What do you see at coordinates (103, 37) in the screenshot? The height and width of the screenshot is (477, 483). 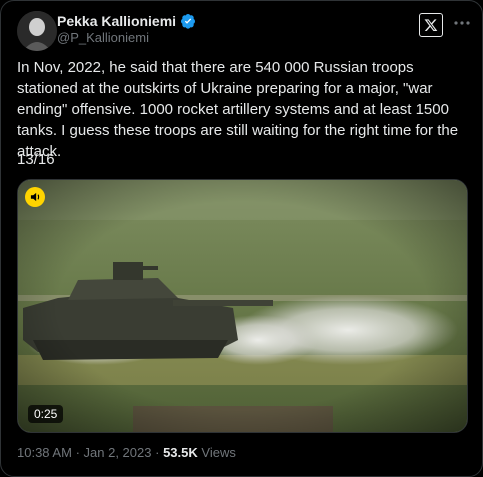 I see `author-handle: @P_Kallioniemi` at bounding box center [103, 37].